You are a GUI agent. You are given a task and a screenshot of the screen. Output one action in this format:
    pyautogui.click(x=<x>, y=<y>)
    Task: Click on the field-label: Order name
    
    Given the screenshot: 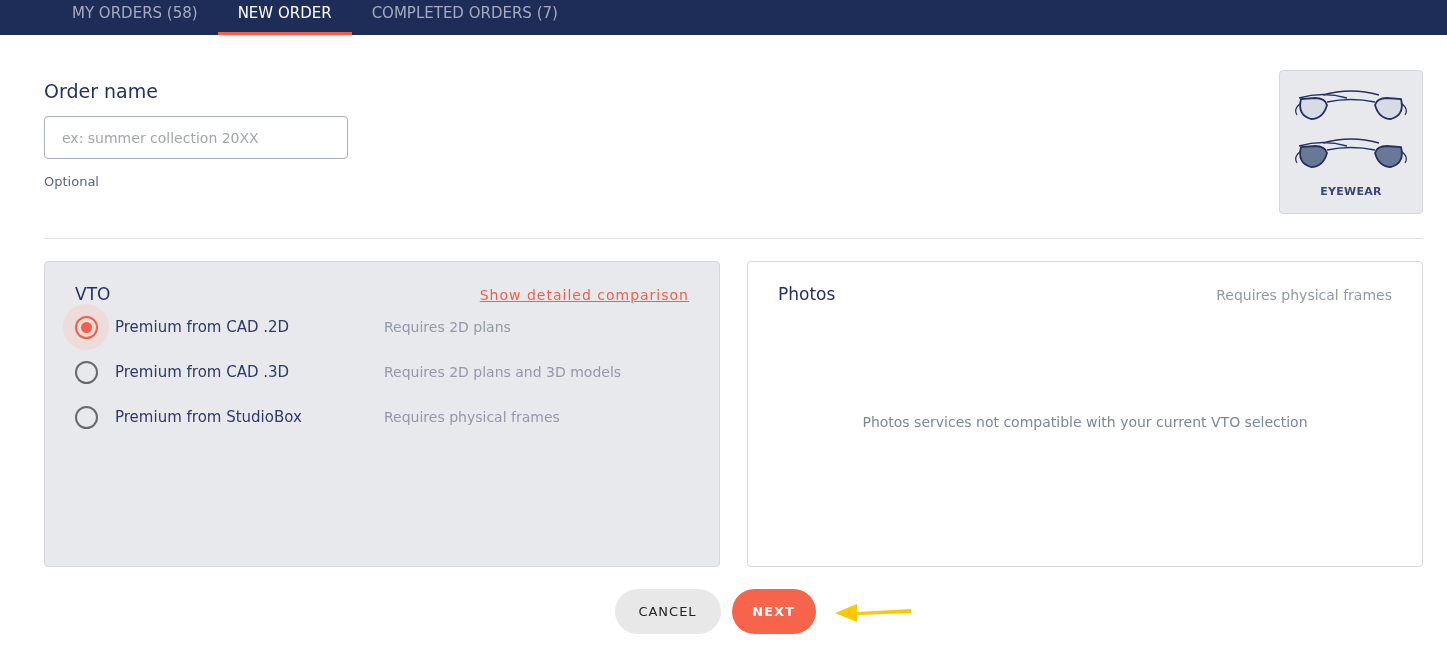 What is the action you would take?
    pyautogui.click(x=101, y=91)
    